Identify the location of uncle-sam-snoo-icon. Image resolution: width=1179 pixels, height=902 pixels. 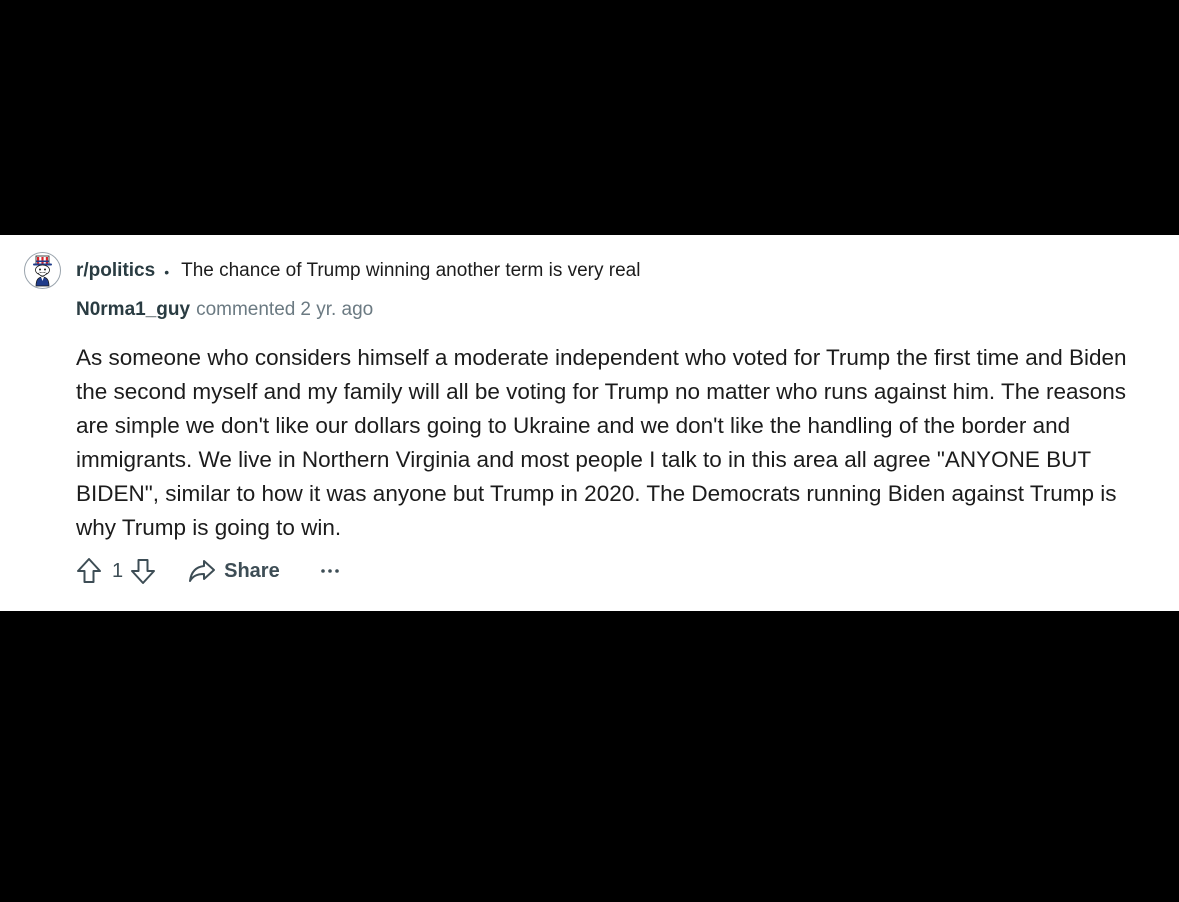
(42, 271).